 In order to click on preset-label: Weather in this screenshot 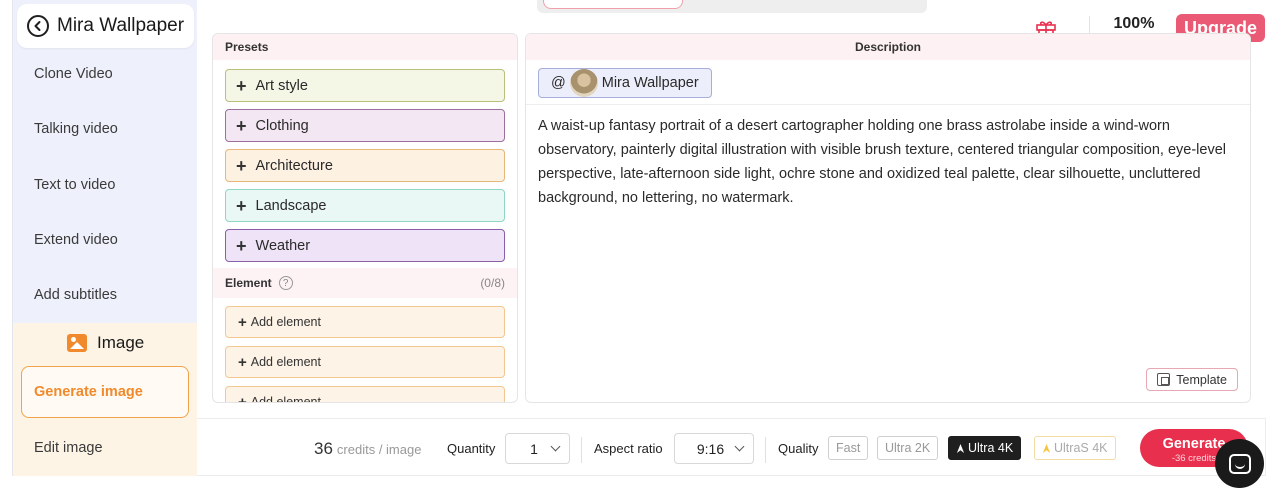, I will do `click(283, 245)`.